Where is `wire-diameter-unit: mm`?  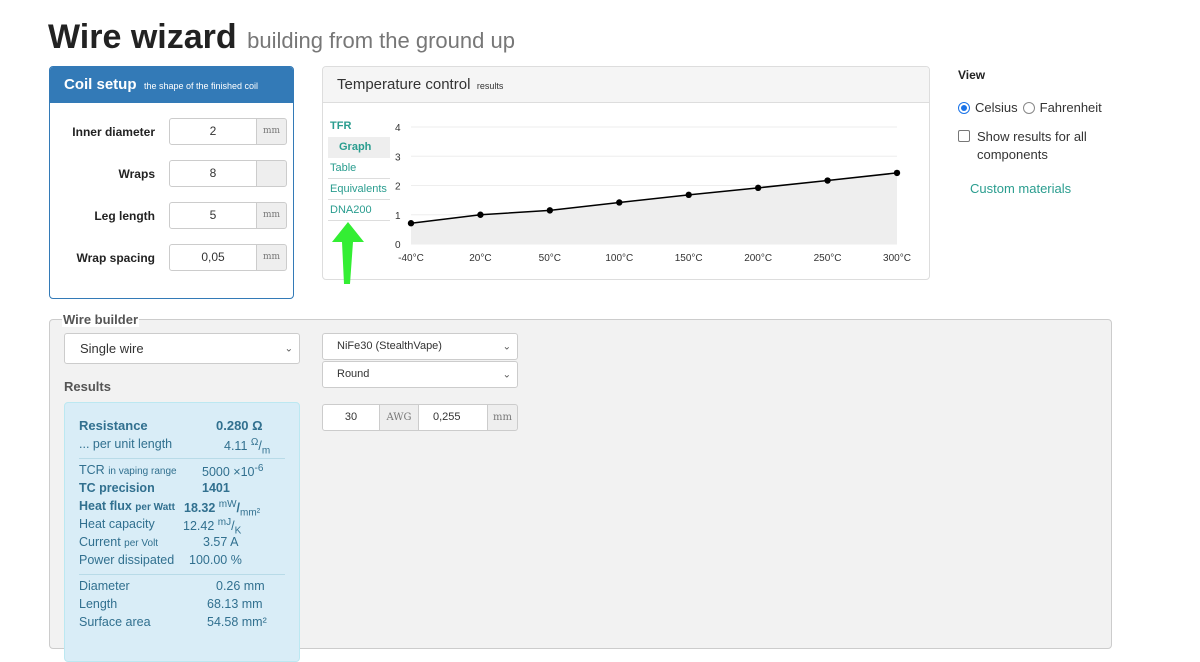
wire-diameter-unit: mm is located at coordinates (502, 417).